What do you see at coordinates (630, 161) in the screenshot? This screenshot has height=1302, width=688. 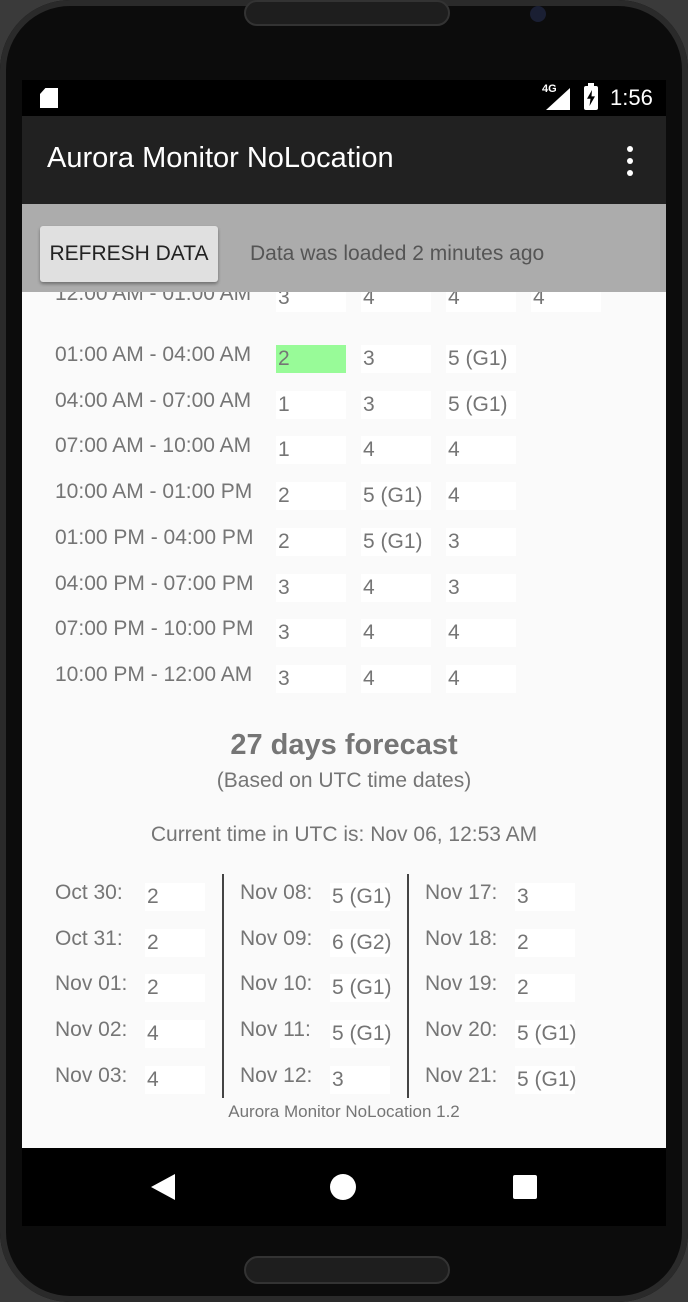 I see `overflow-menu-icon` at bounding box center [630, 161].